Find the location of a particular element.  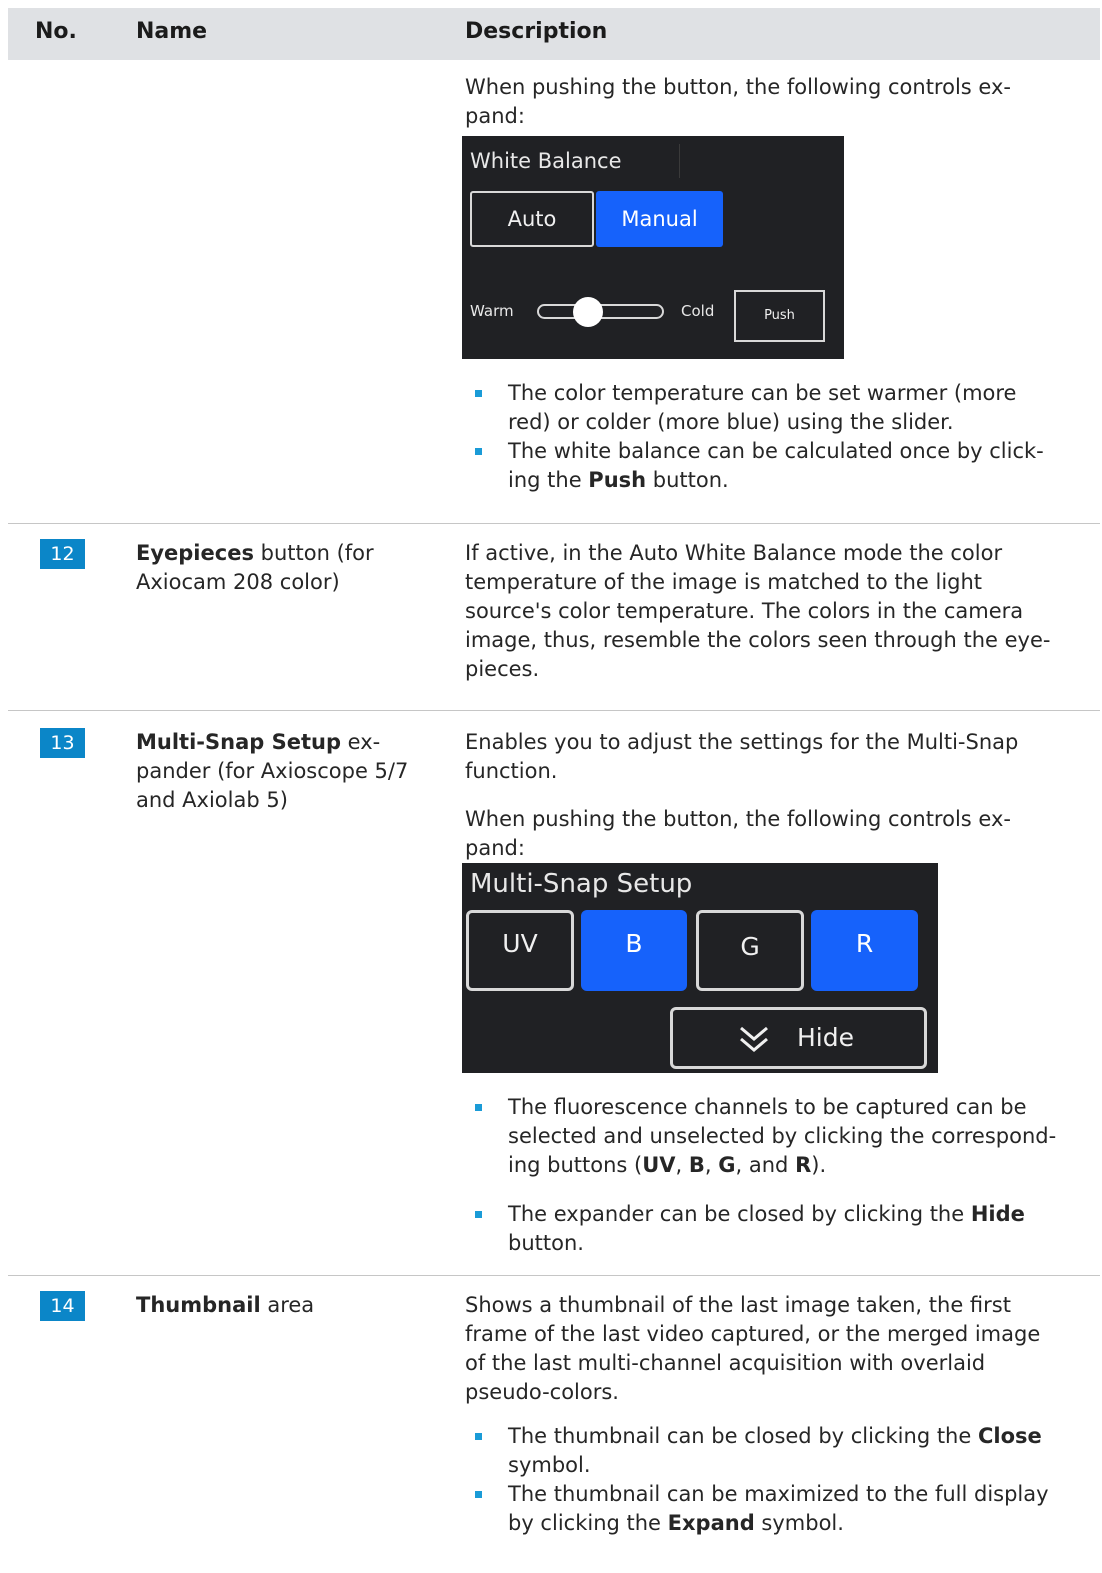

row-name: Multi-Snap Setup ex- is located at coordinates (258, 742).